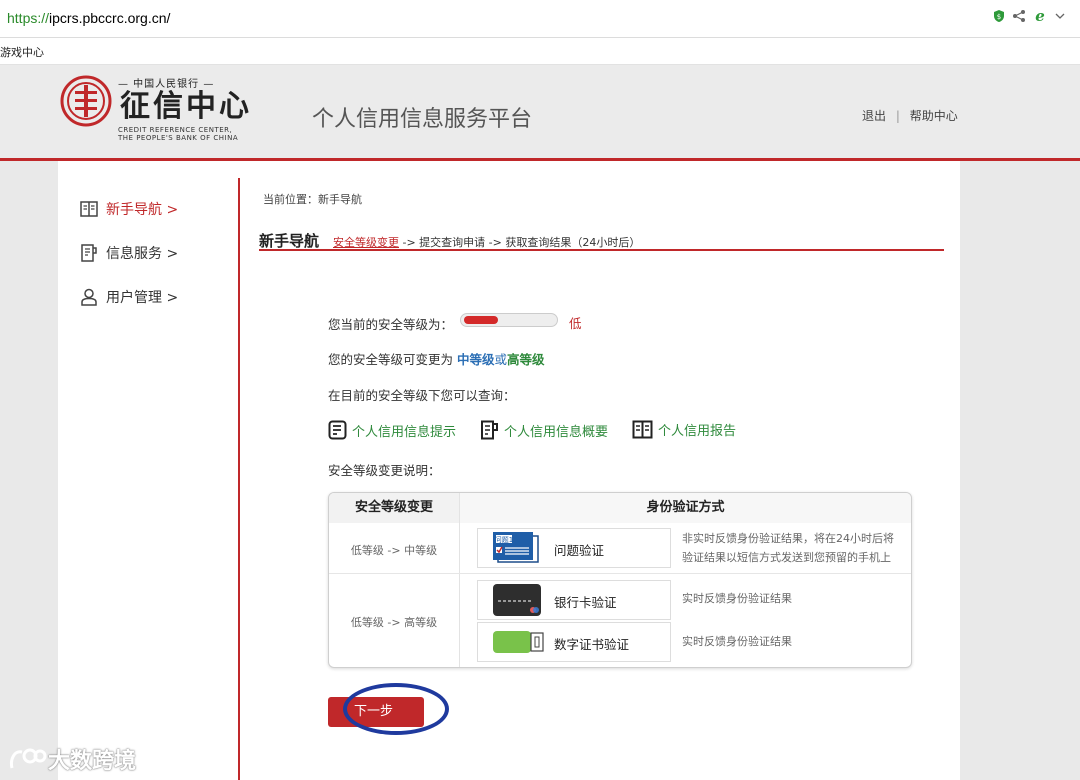  Describe the element at coordinates (697, 431) in the screenshot. I see `query-link-label: 个人信用报告` at that location.